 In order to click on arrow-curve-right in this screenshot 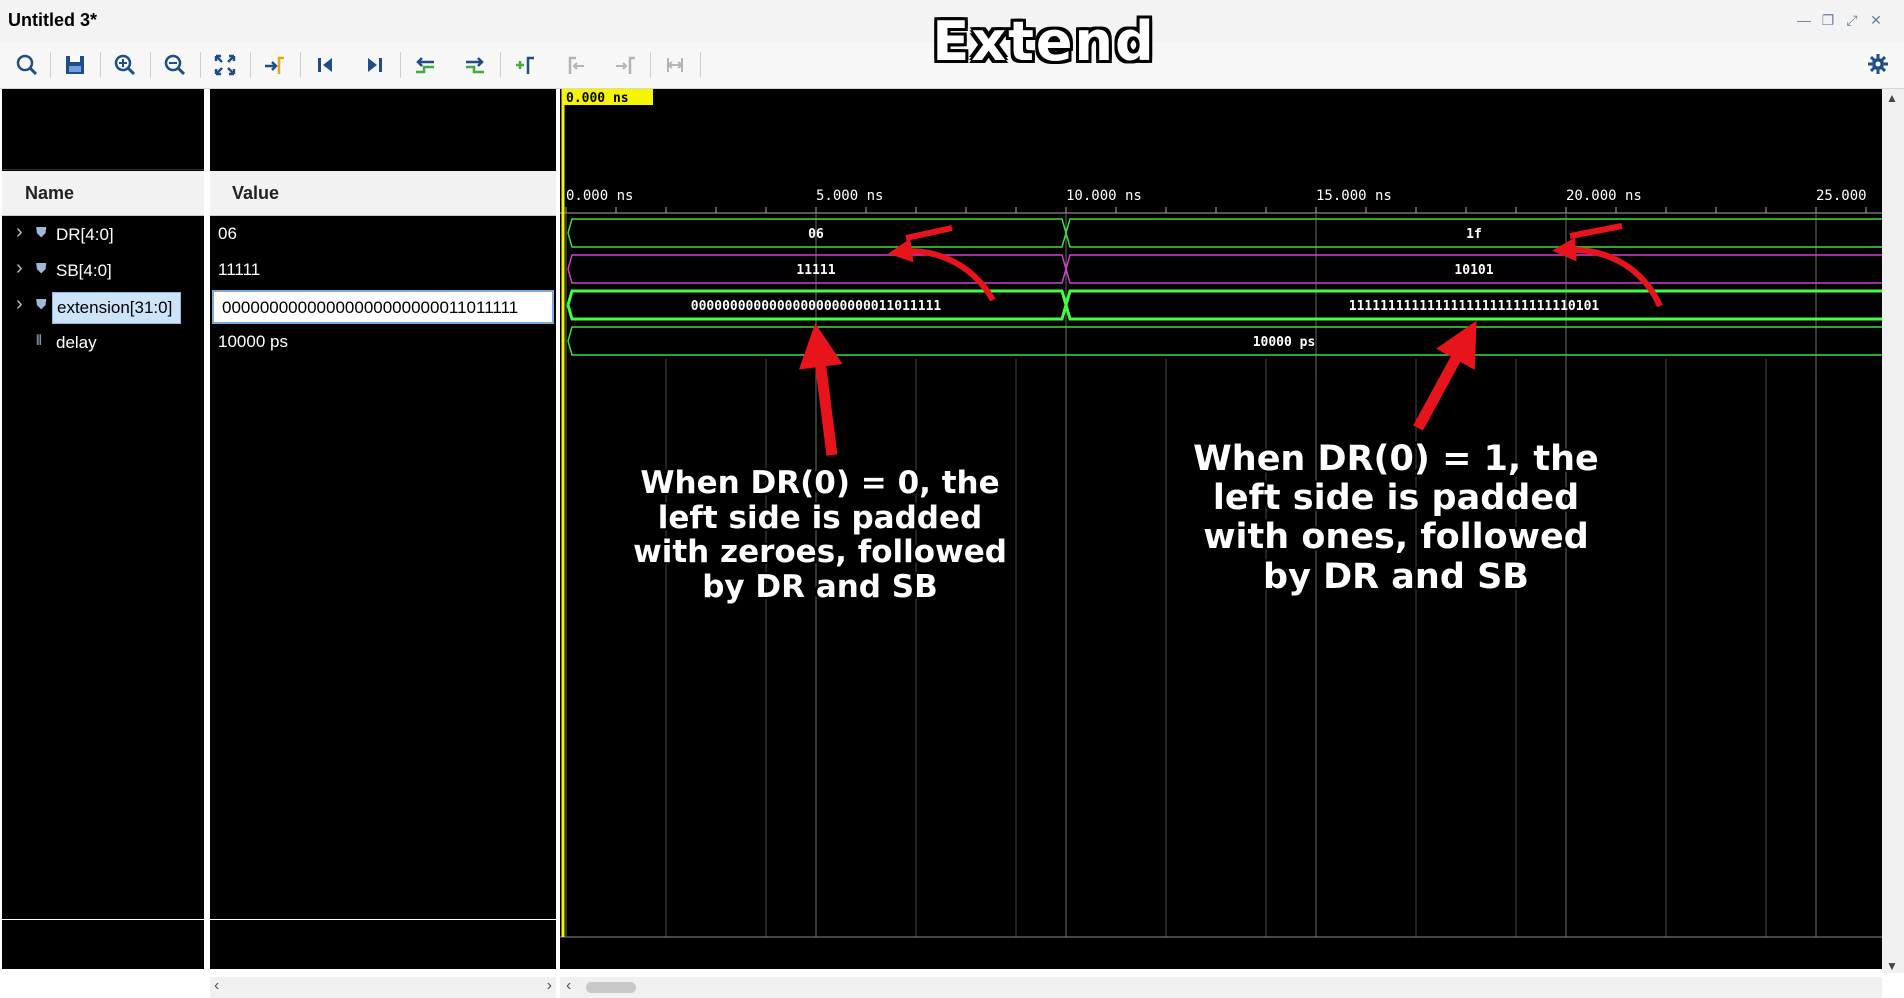, I will do `click(1607, 272)`.